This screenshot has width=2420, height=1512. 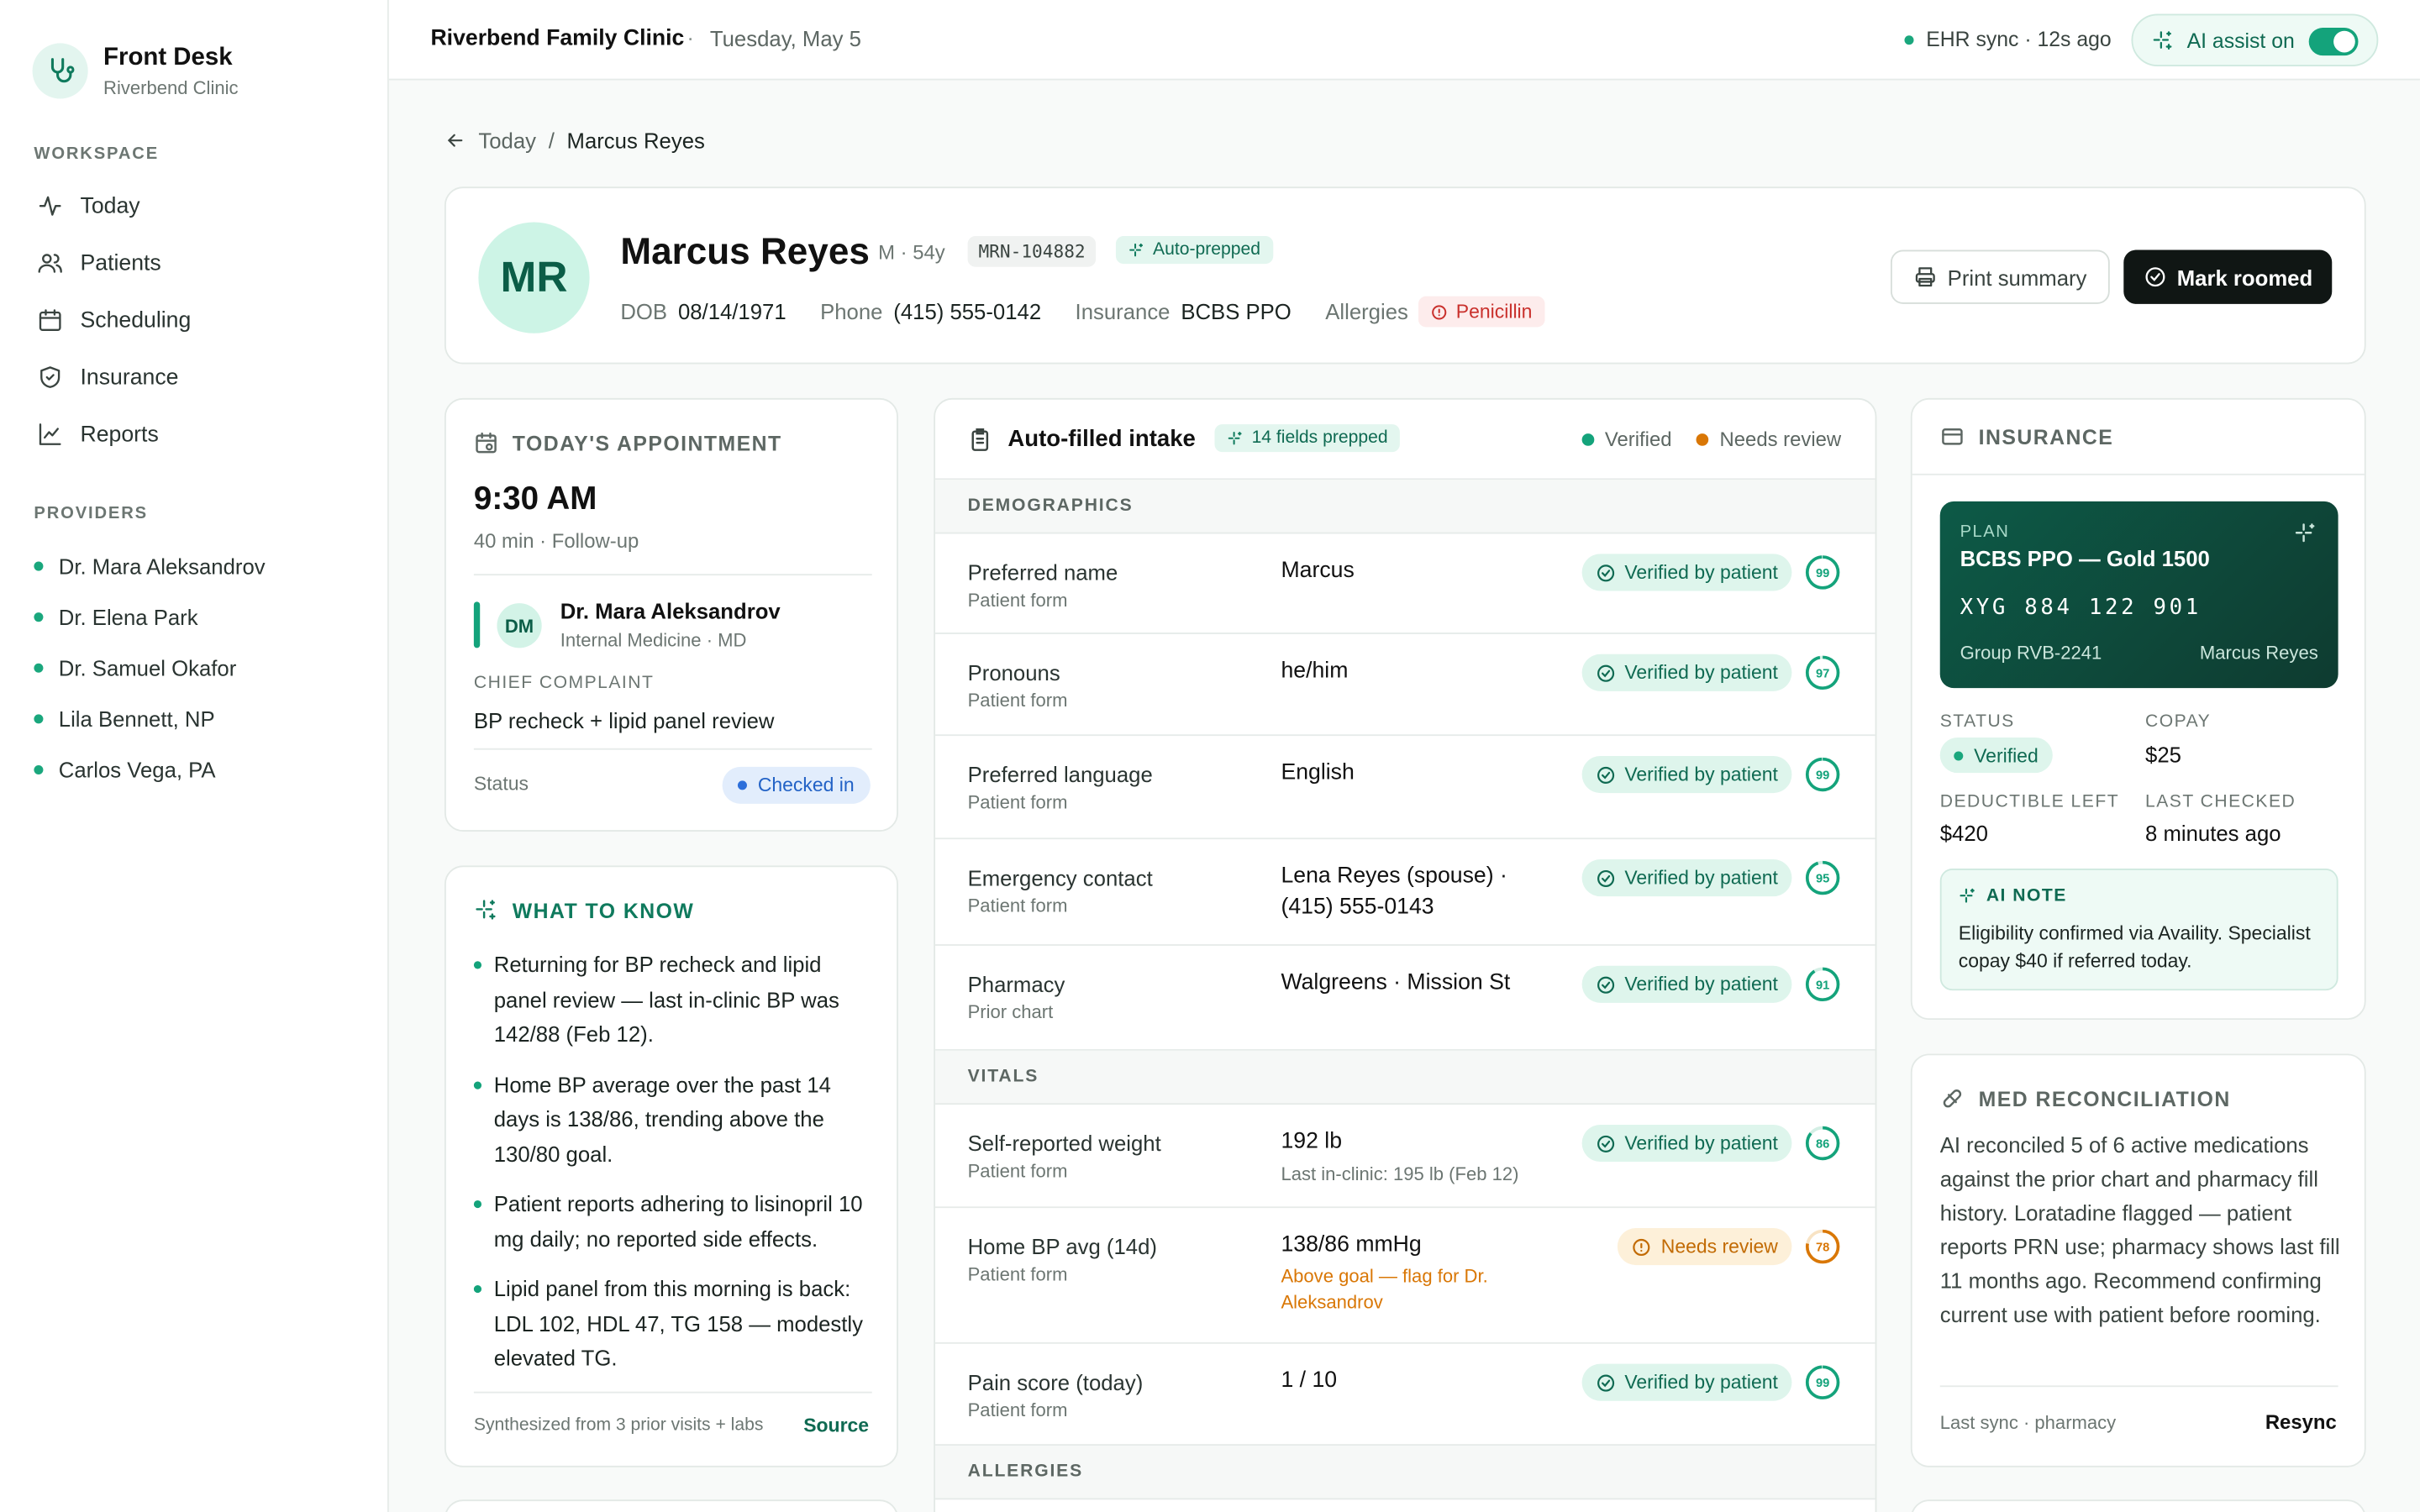 I want to click on confidence-ring: 97, so click(x=1822, y=672).